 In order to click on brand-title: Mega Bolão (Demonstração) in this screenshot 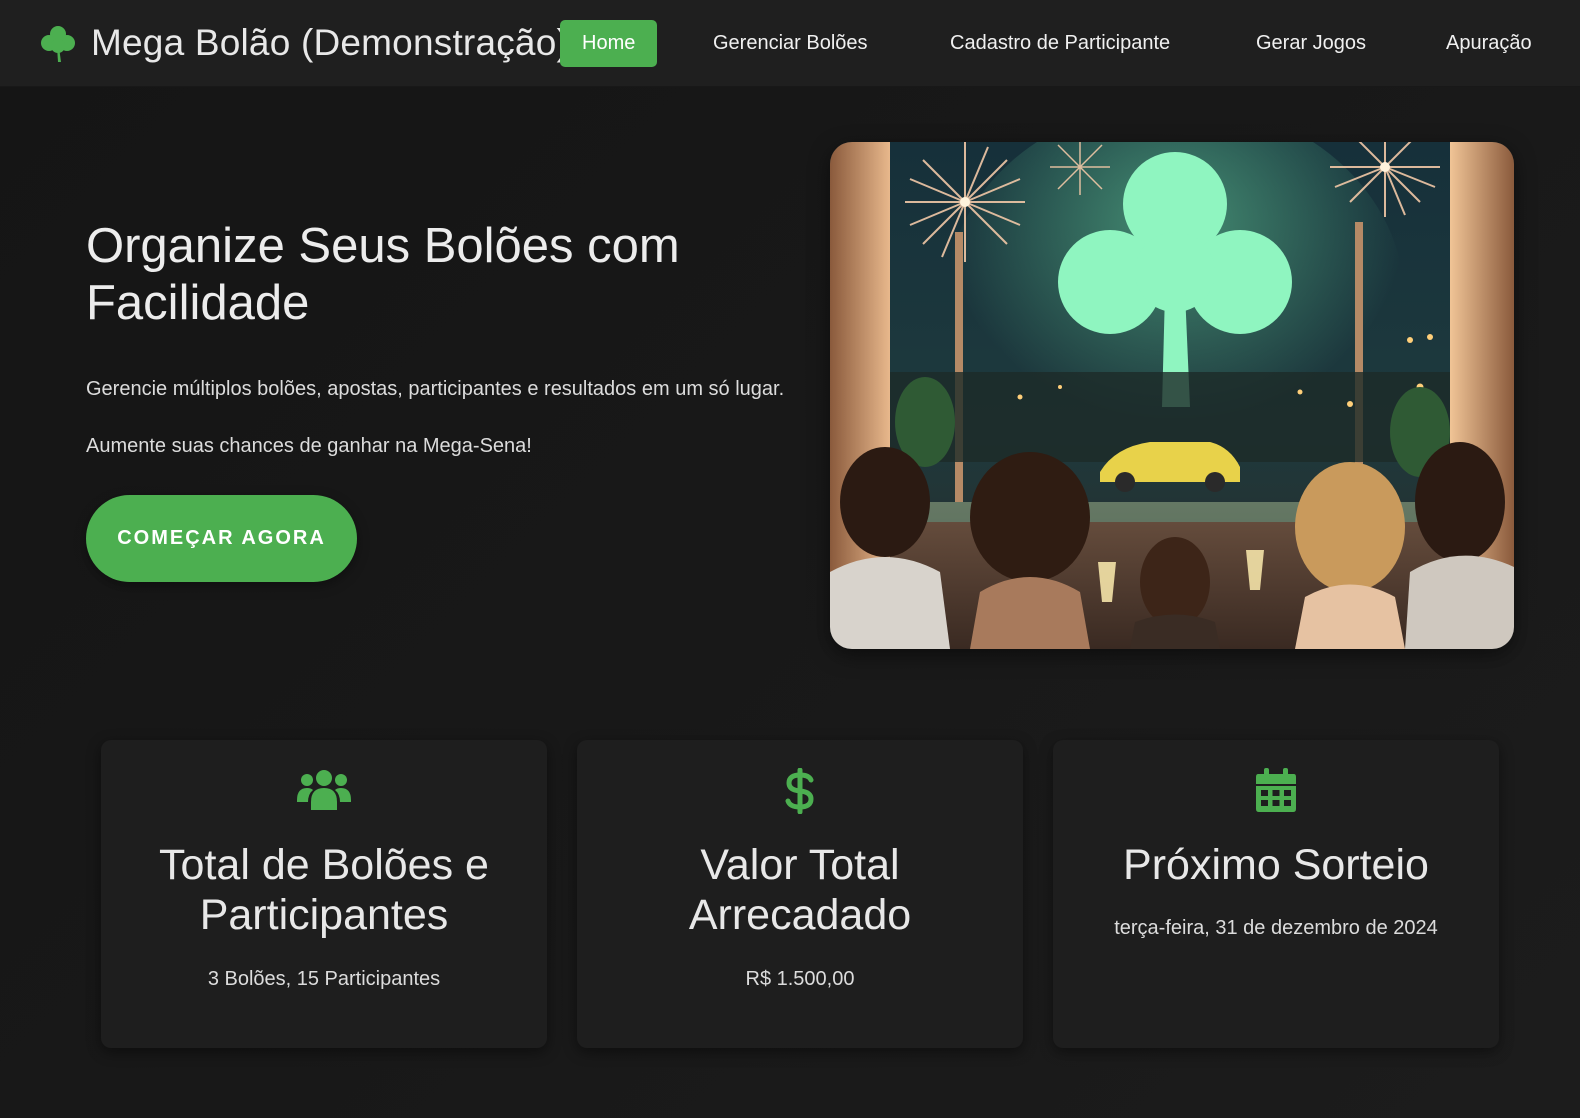, I will do `click(330, 42)`.